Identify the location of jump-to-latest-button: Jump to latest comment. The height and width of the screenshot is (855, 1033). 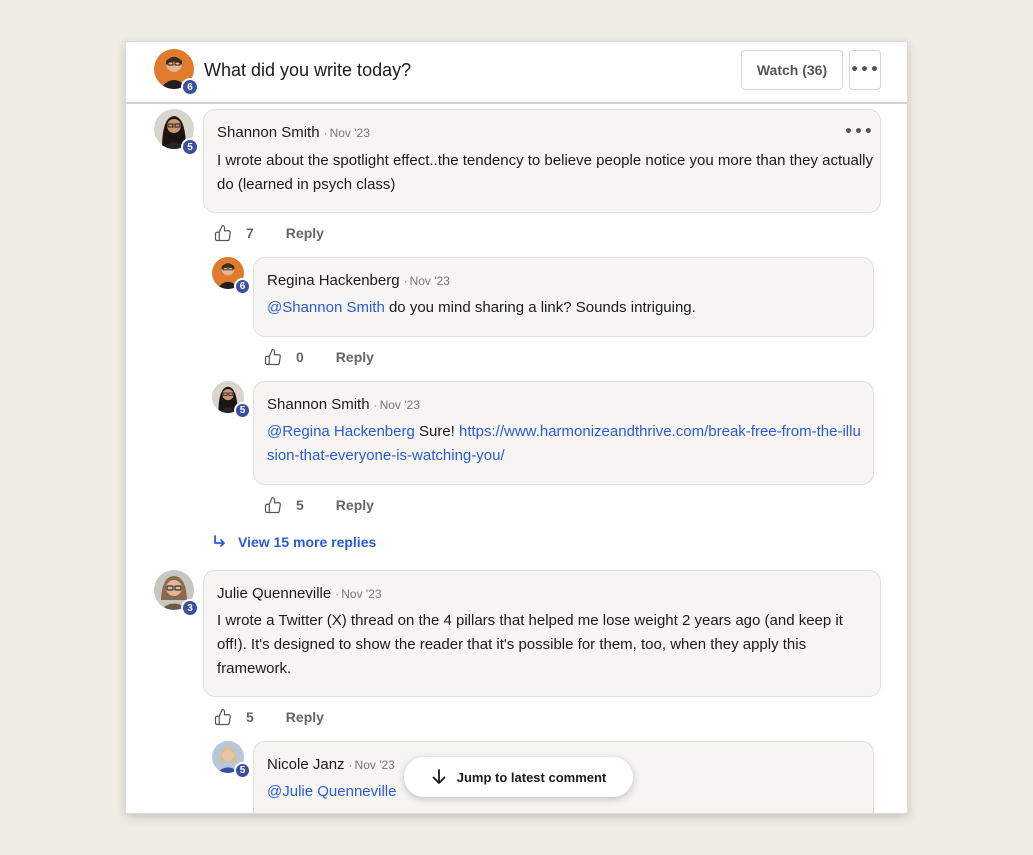
(518, 777).